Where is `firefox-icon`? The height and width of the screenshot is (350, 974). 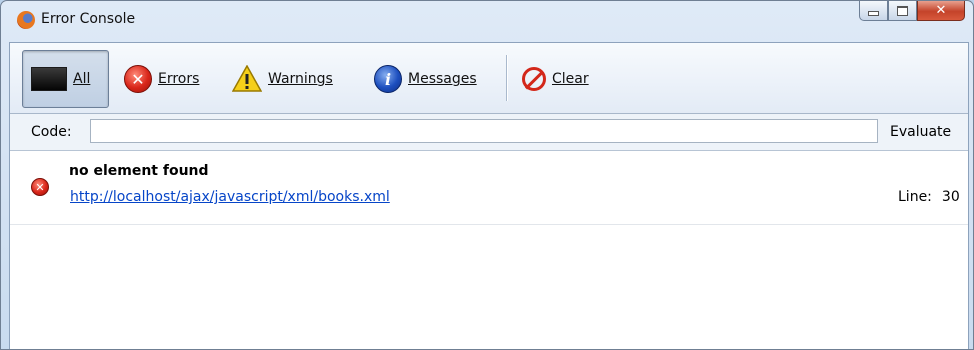
firefox-icon is located at coordinates (26, 20).